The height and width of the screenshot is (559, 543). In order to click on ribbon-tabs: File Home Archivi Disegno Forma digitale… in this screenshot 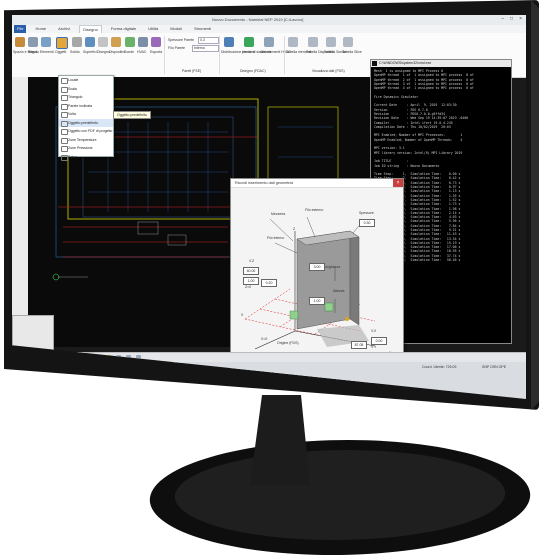, I will do `click(269, 29)`.